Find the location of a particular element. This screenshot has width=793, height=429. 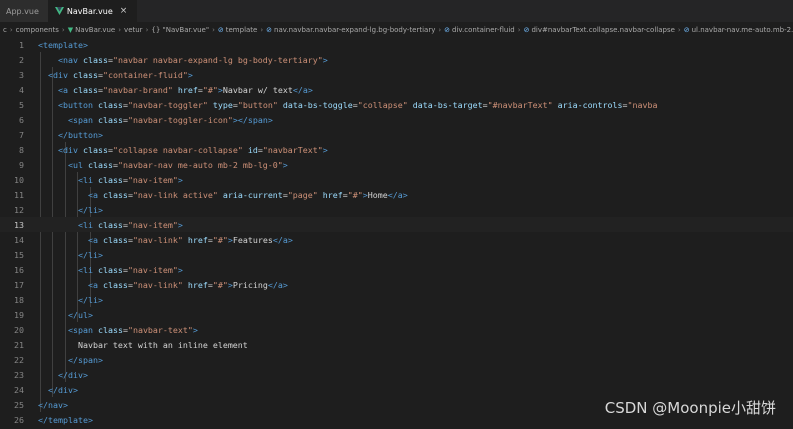

code-token: "collapse navbar-collapse" is located at coordinates (177, 149).